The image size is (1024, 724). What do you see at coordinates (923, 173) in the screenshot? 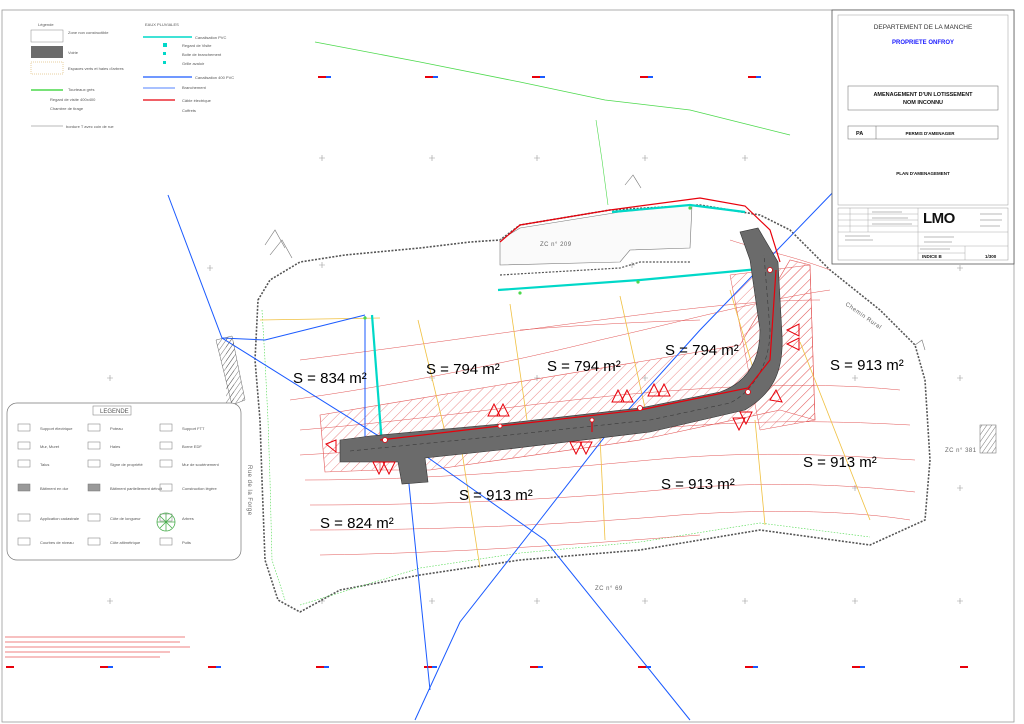
I see `plan-name-label: PLAN D'AMENAGEMENT` at bounding box center [923, 173].